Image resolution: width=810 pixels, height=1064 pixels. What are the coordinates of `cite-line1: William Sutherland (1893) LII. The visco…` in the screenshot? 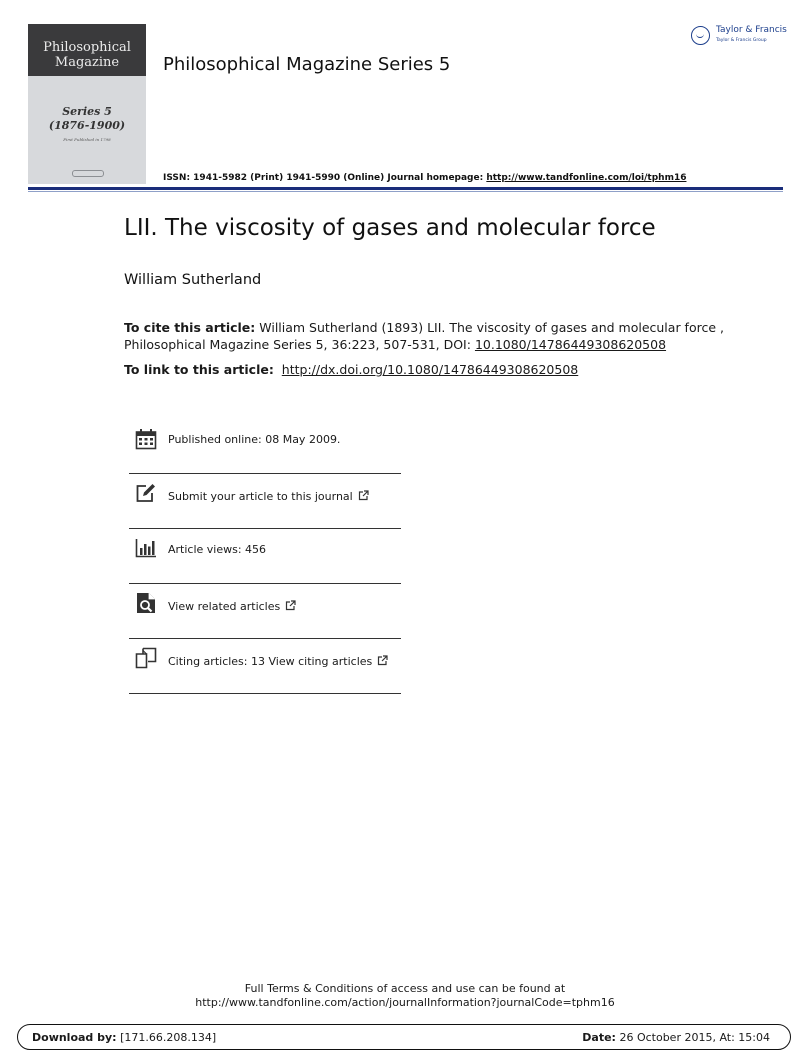 It's located at (489, 327).